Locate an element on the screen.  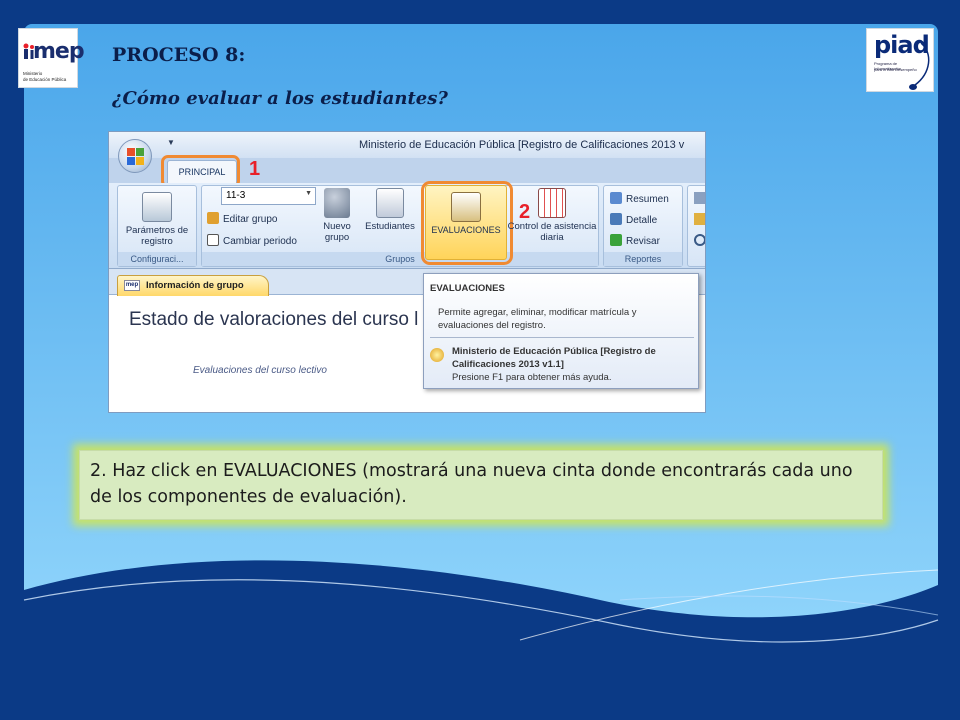
estudiantes-button: Estudiantes is located at coordinates (390, 210).